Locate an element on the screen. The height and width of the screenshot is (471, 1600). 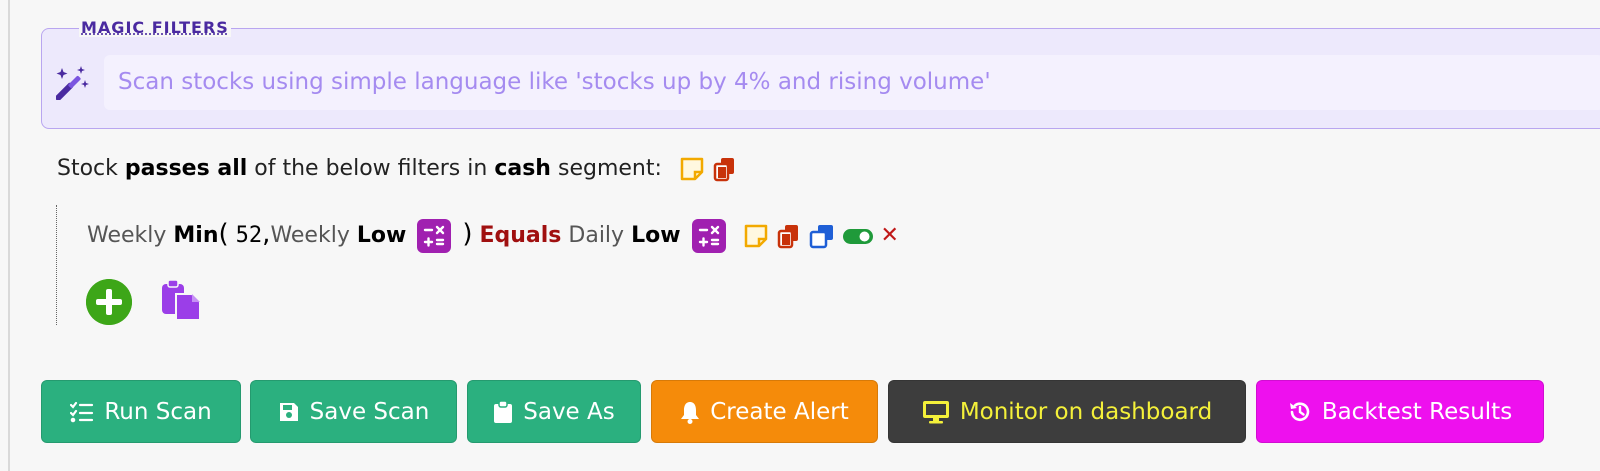
remove-filter-icon: ✕ is located at coordinates (890, 235).